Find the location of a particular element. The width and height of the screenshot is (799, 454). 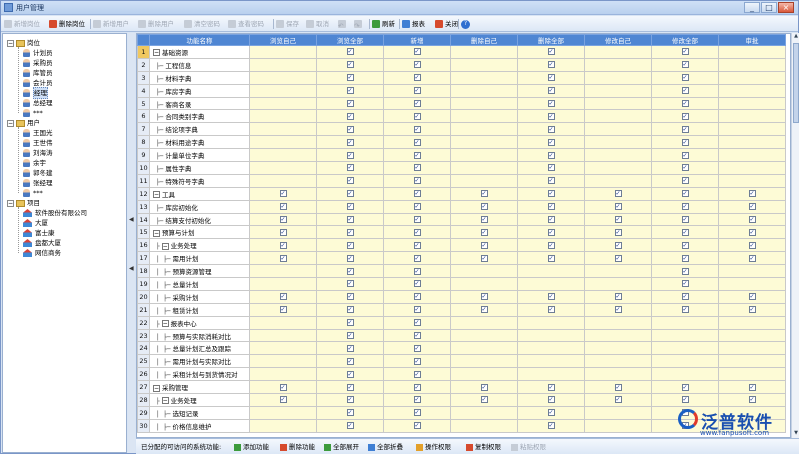

scroll-up-arrow: ▲ is located at coordinates (795, 37).